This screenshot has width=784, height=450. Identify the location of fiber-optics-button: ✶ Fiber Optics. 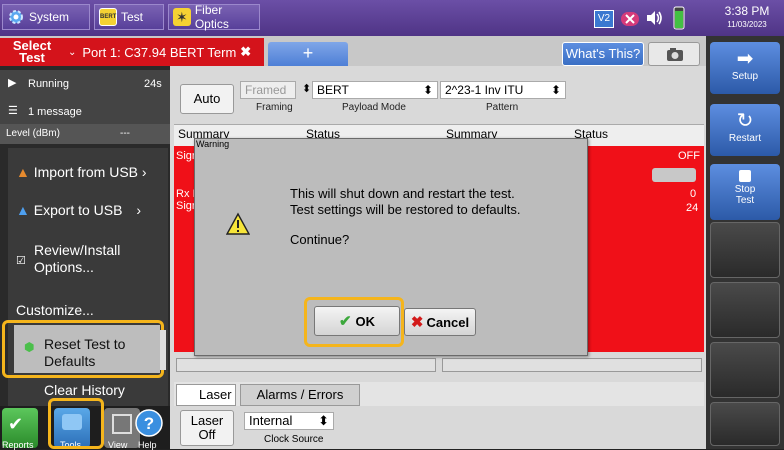
(214, 17).